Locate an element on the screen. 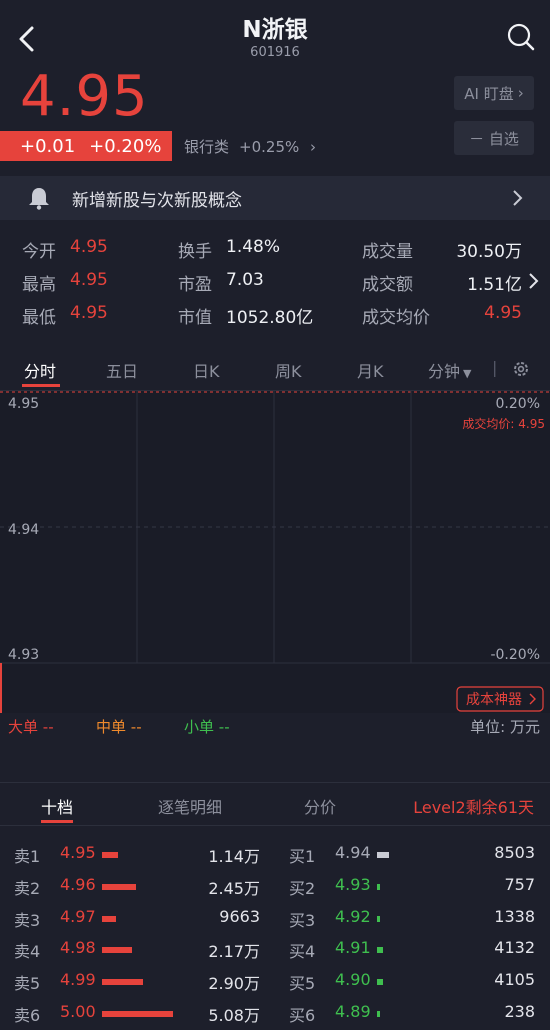  sell-order-row: 卖6 5.00 5.08万 is located at coordinates (137, 1016).